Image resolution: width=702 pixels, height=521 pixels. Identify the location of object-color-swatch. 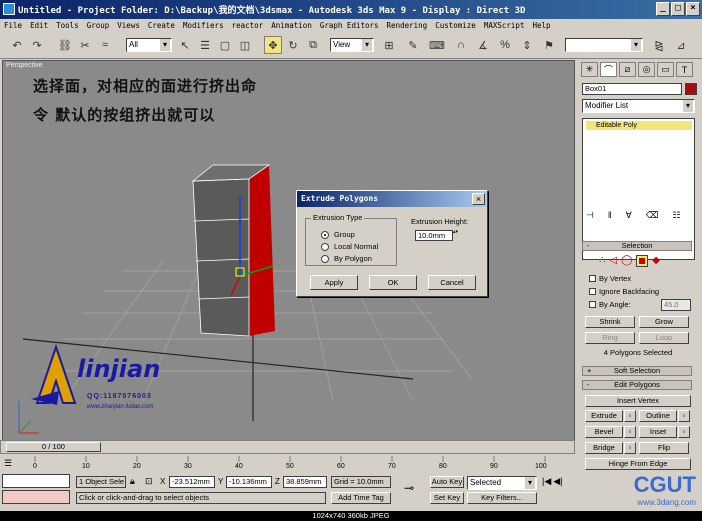
(691, 89).